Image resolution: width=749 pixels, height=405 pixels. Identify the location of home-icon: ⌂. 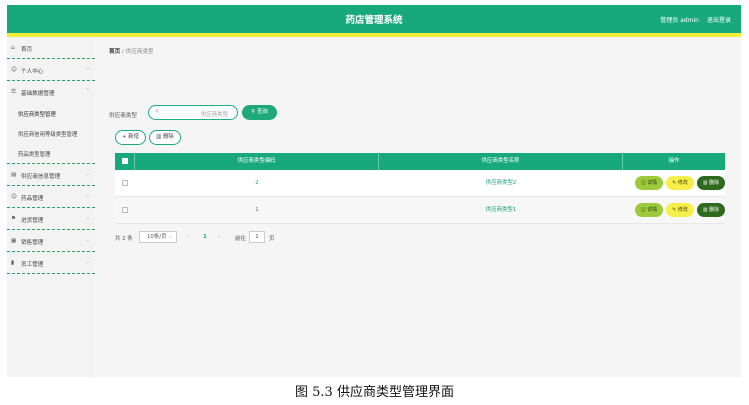
(13, 48).